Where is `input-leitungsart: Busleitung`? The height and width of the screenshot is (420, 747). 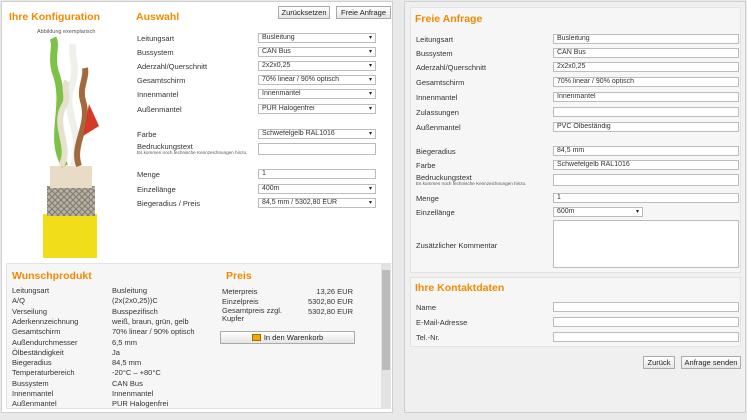 input-leitungsart: Busleitung is located at coordinates (646, 39).